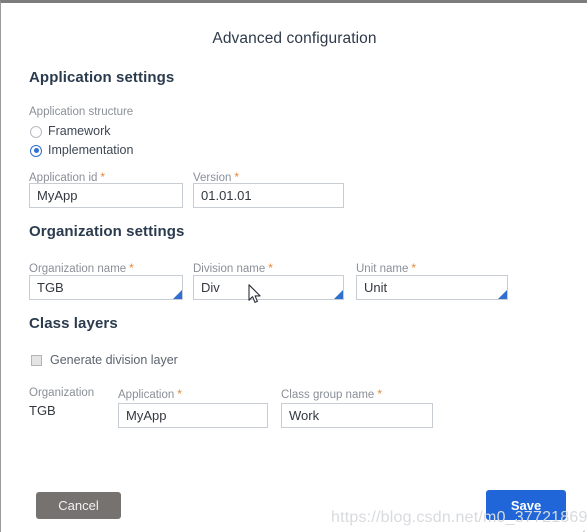  I want to click on label-version: Version *, so click(216, 177).